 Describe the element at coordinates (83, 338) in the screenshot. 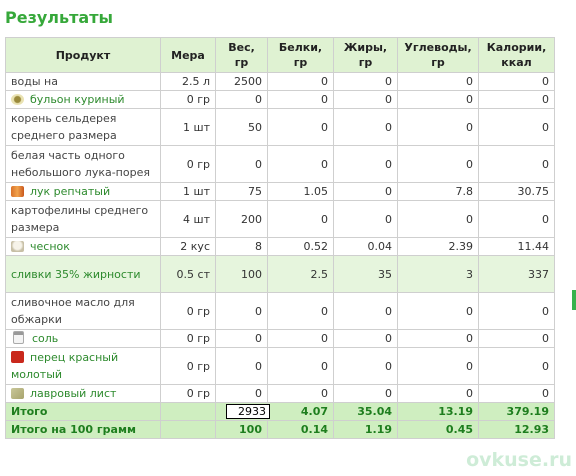

I see `product-cell: соль` at that location.